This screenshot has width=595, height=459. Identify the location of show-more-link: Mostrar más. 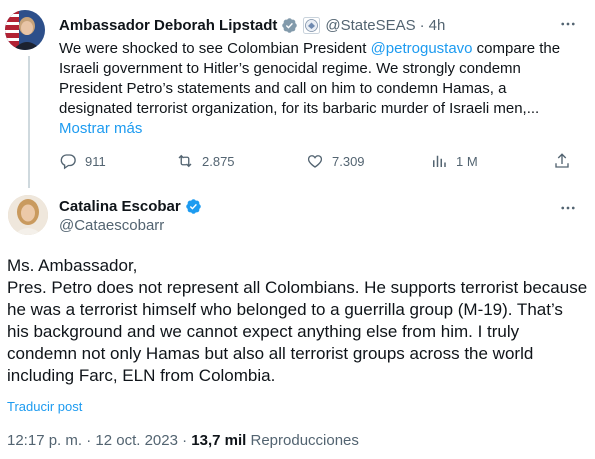
(100, 128).